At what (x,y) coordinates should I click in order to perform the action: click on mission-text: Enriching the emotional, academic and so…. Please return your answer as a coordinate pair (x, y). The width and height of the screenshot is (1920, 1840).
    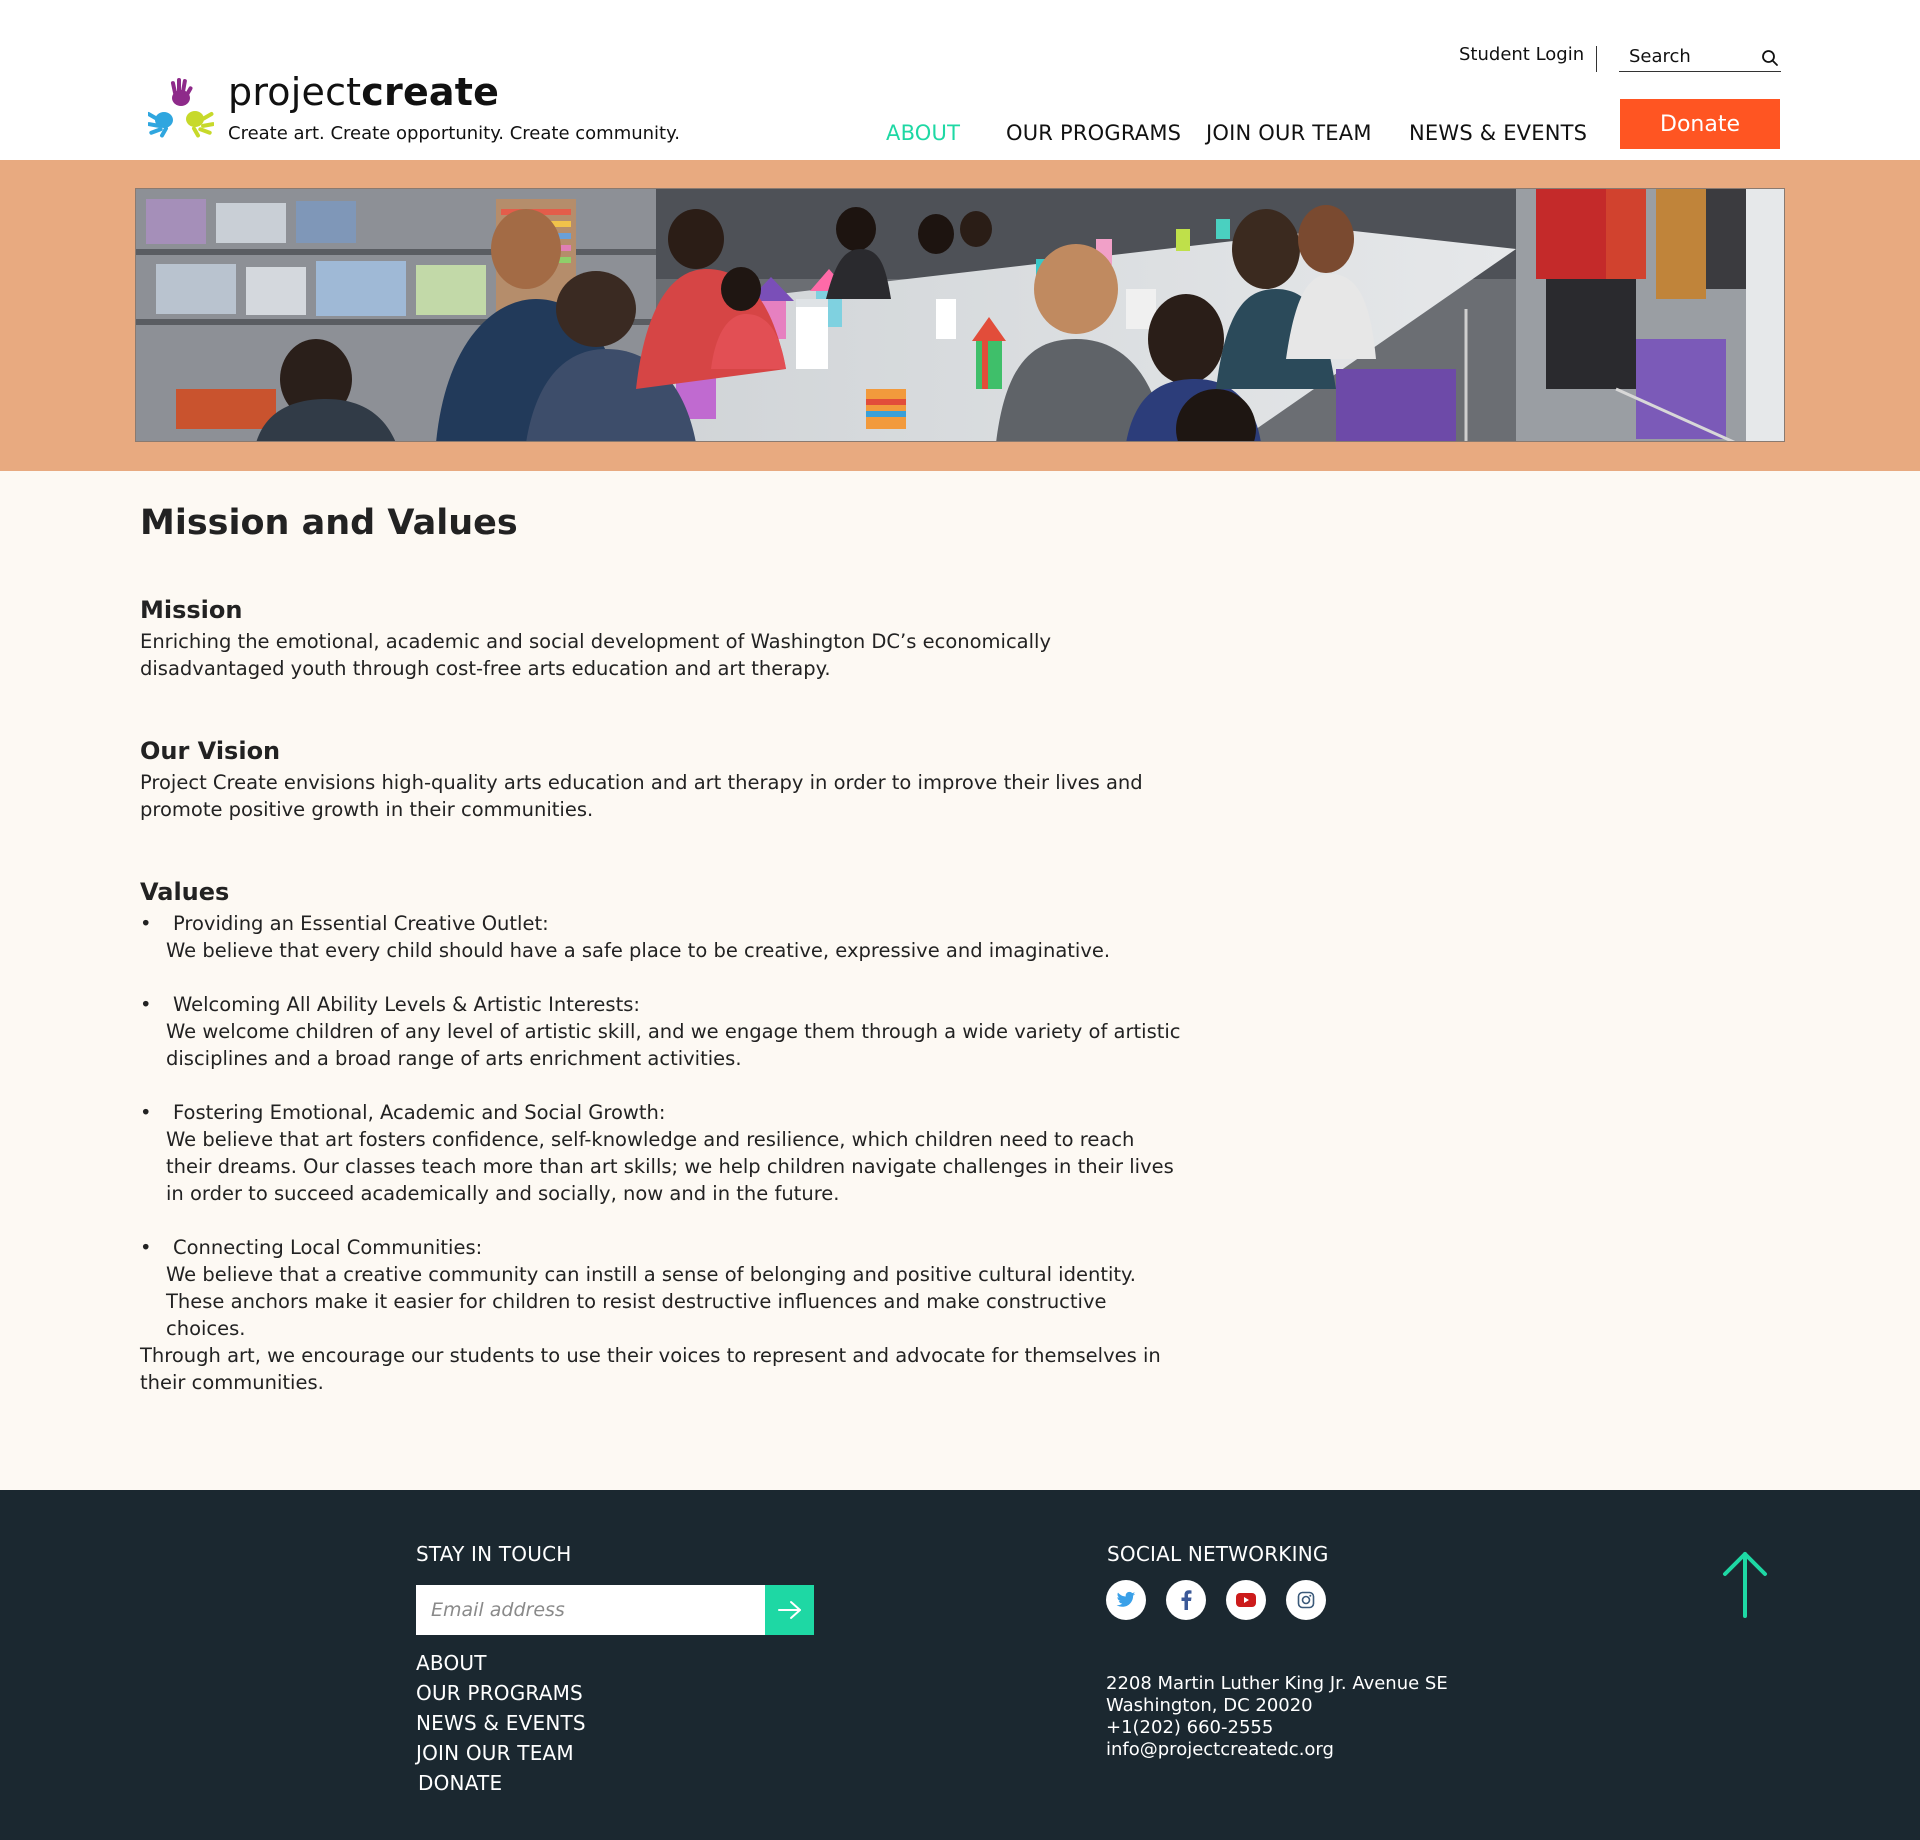
    Looking at the image, I should click on (595, 655).